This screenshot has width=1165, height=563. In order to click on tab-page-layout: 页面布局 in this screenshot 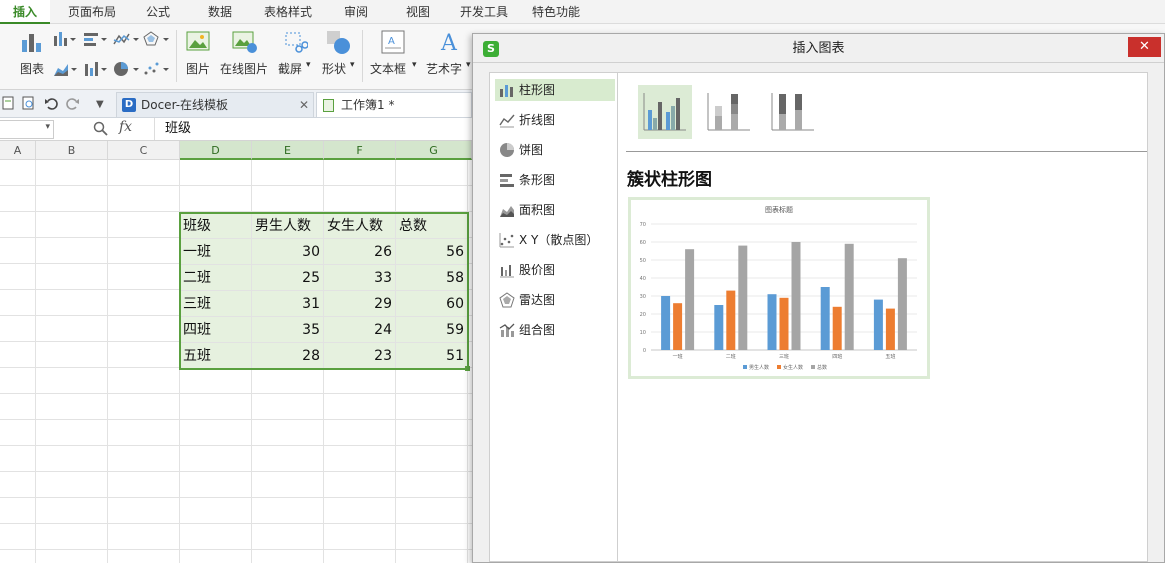, I will do `click(92, 12)`.